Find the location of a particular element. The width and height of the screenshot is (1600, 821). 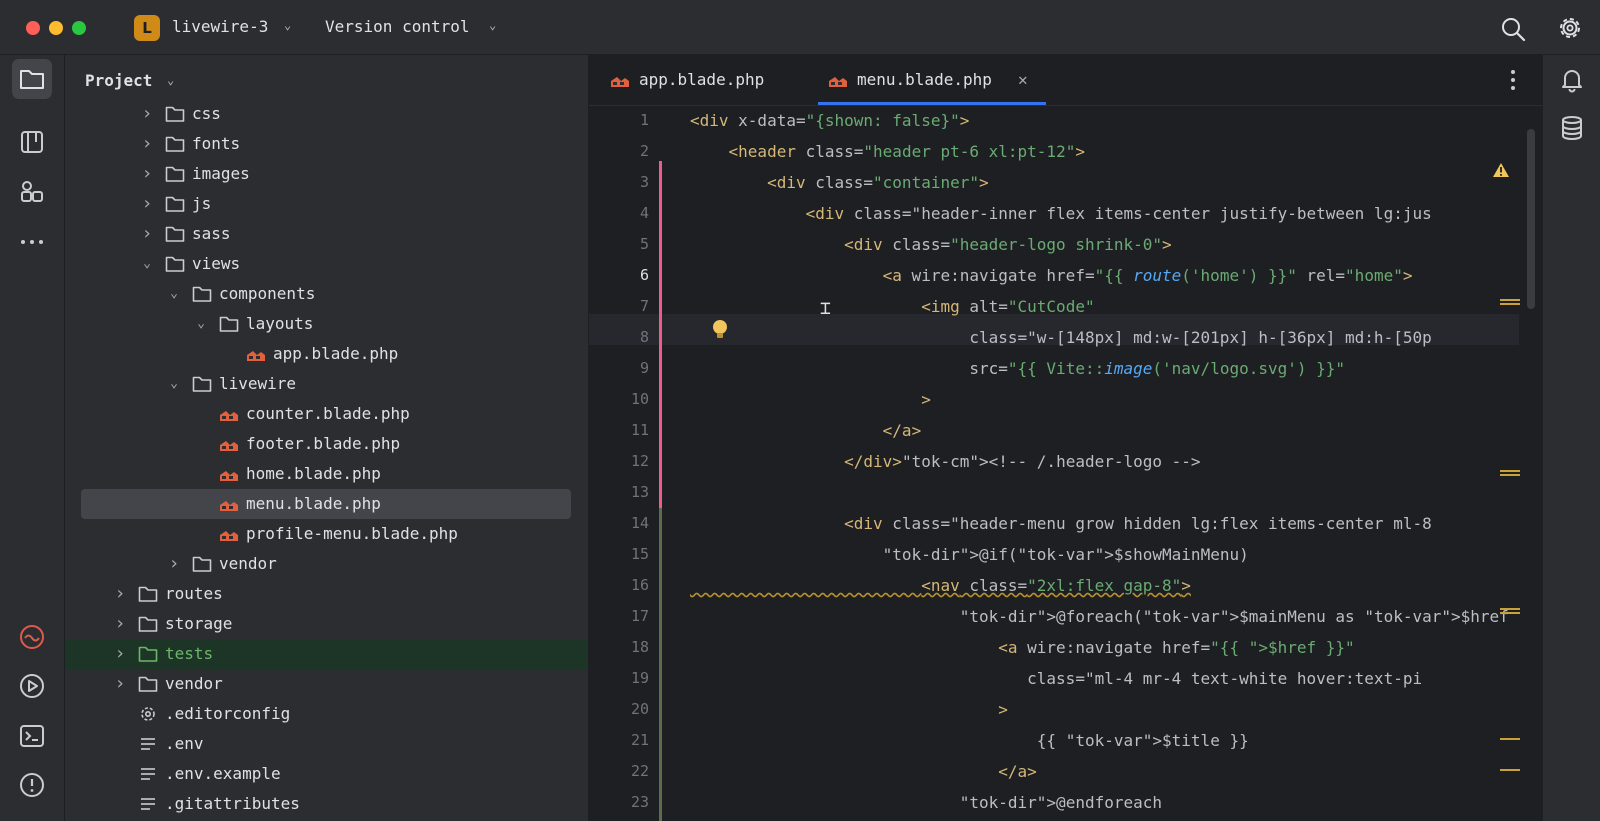

tab-app-blade: app.blade.php is located at coordinates (709, 80).